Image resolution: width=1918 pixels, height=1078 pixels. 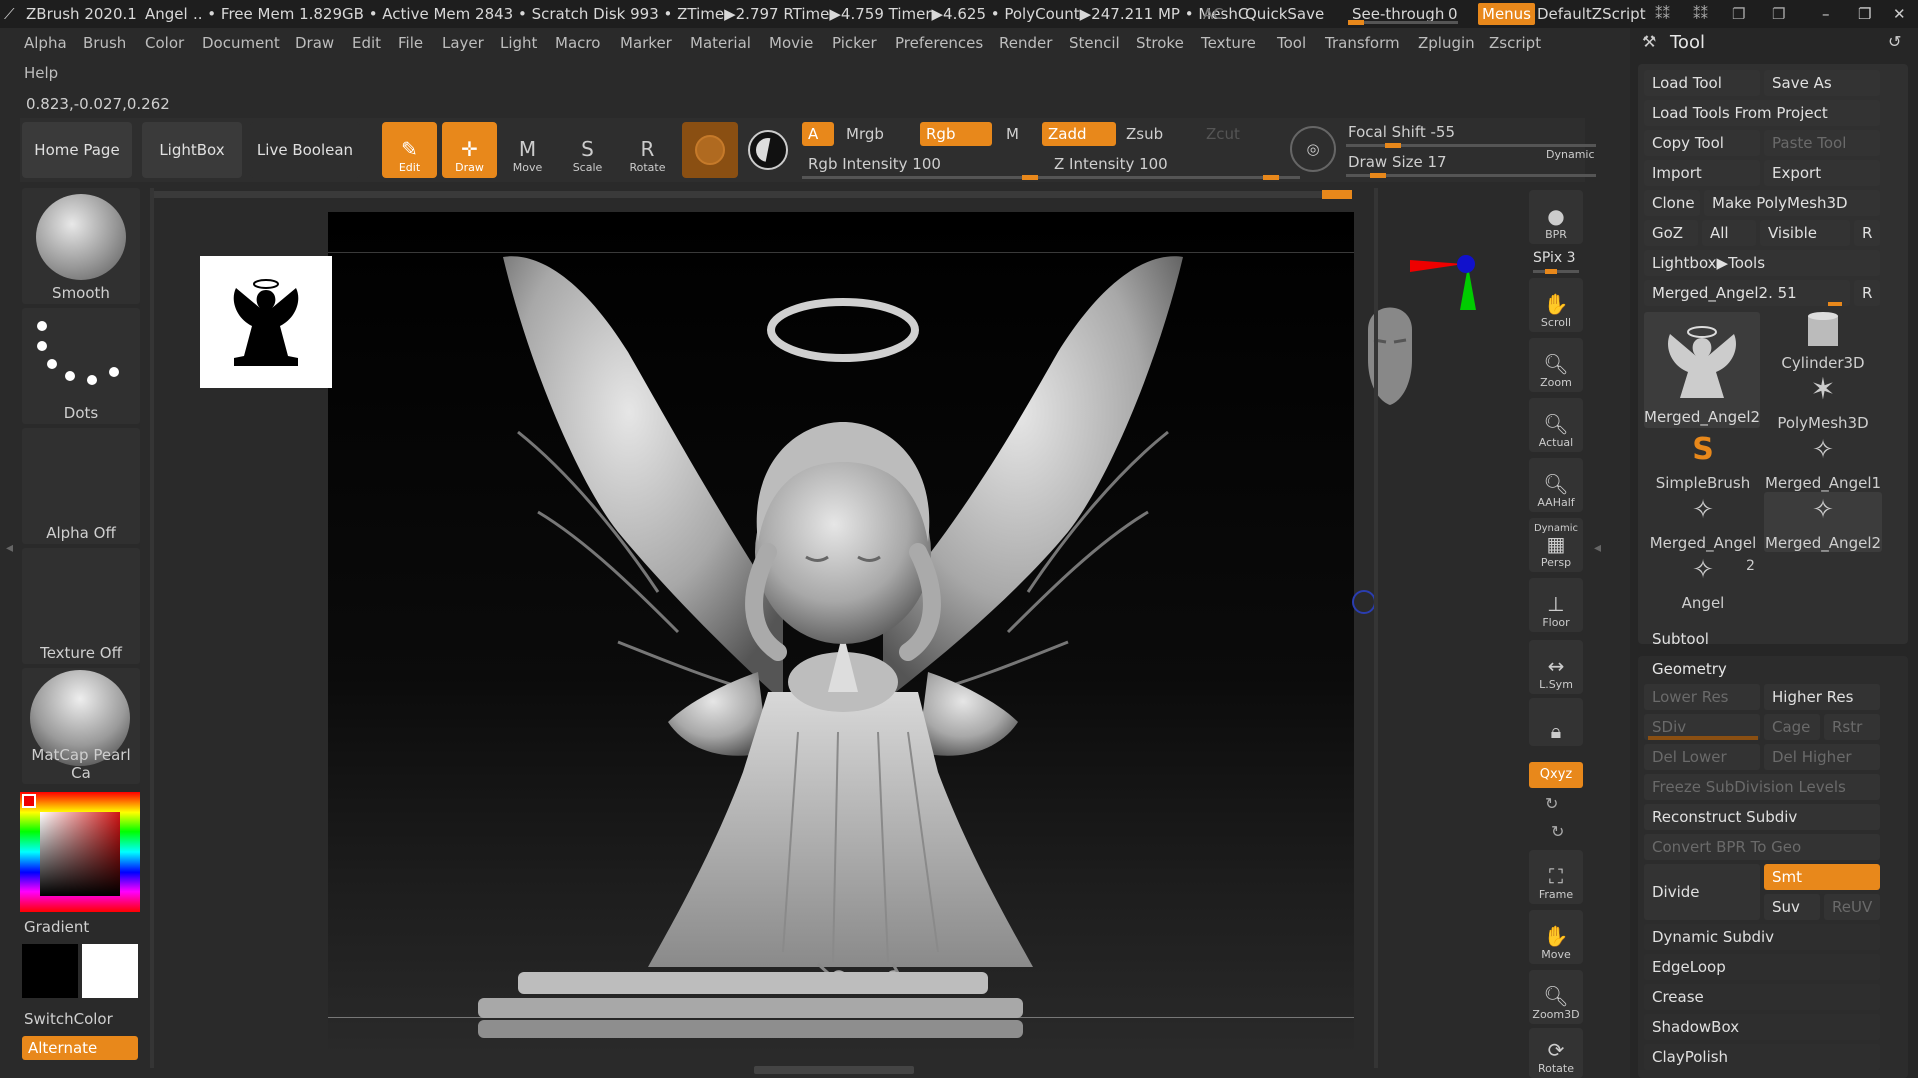 I want to click on menu-movie: Movie, so click(x=791, y=43).